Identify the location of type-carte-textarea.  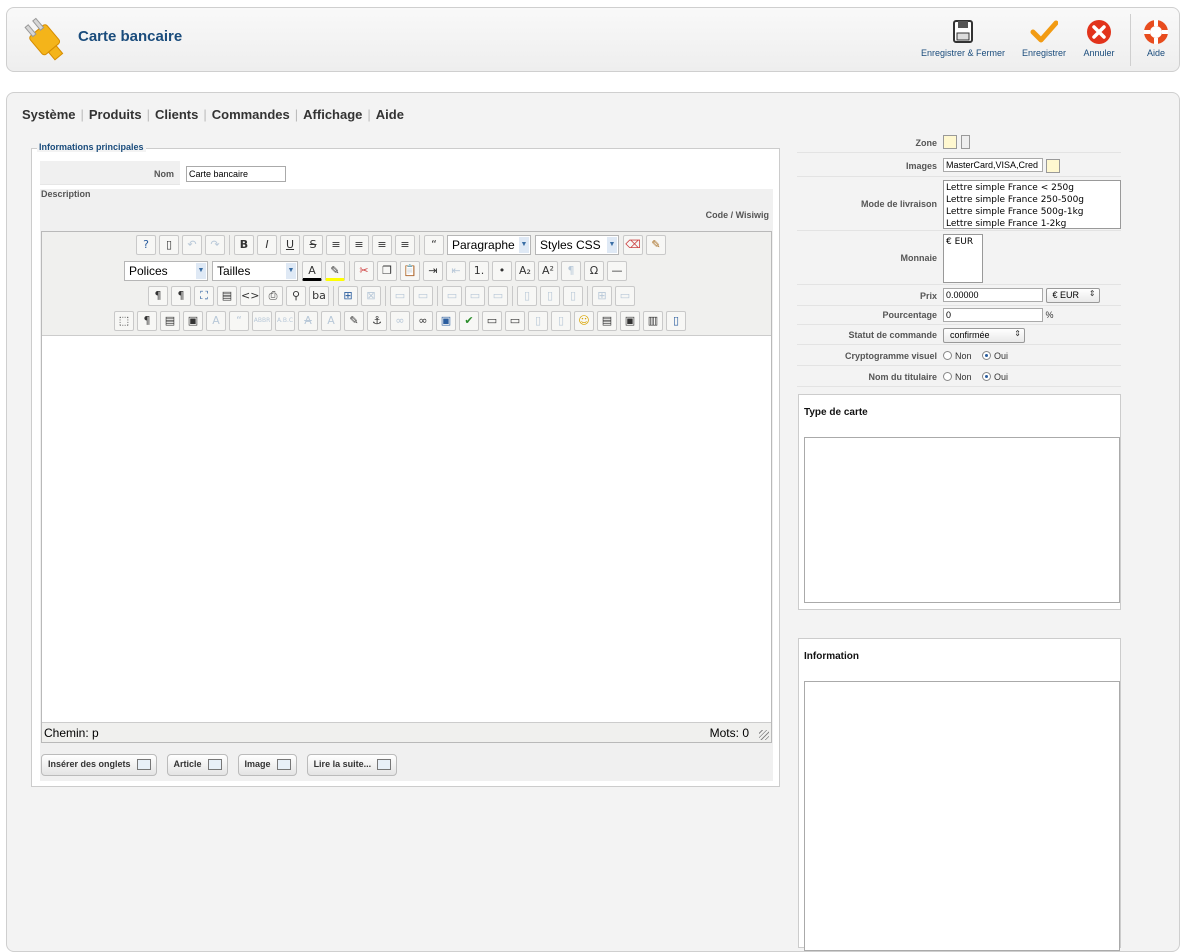
(962, 520).